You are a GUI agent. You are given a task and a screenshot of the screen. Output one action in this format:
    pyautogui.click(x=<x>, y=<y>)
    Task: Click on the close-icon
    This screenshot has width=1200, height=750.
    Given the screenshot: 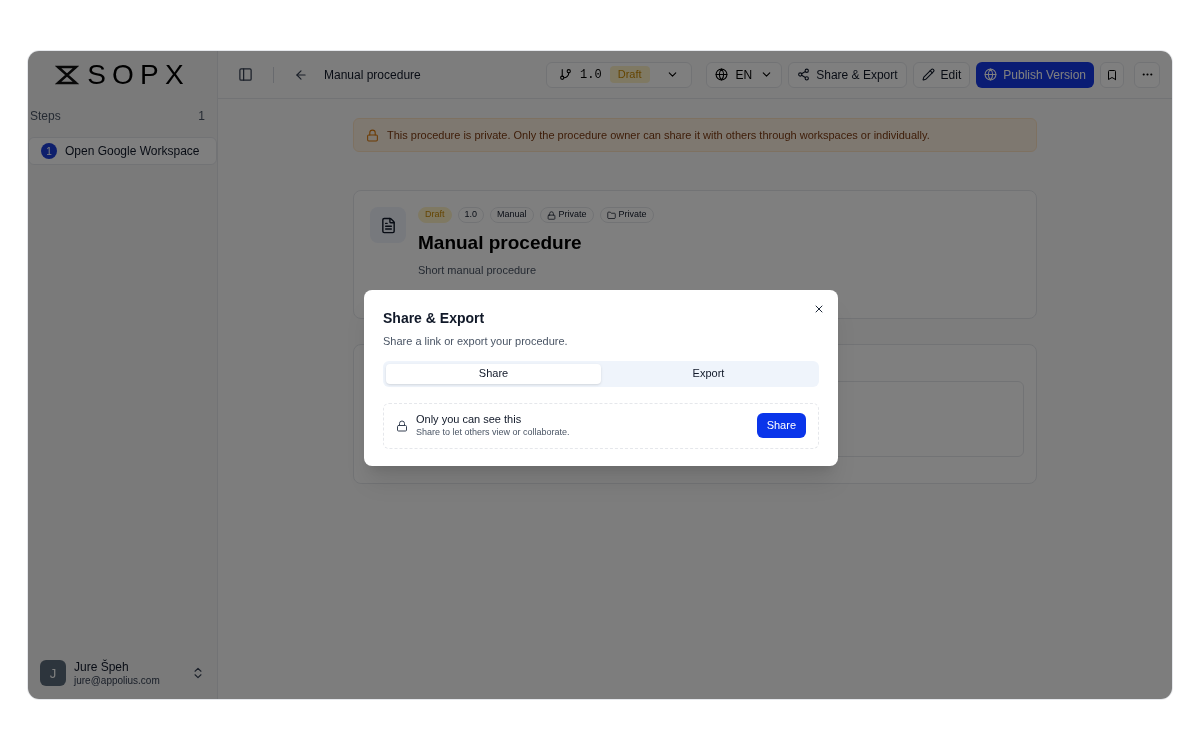 What is the action you would take?
    pyautogui.click(x=819, y=309)
    